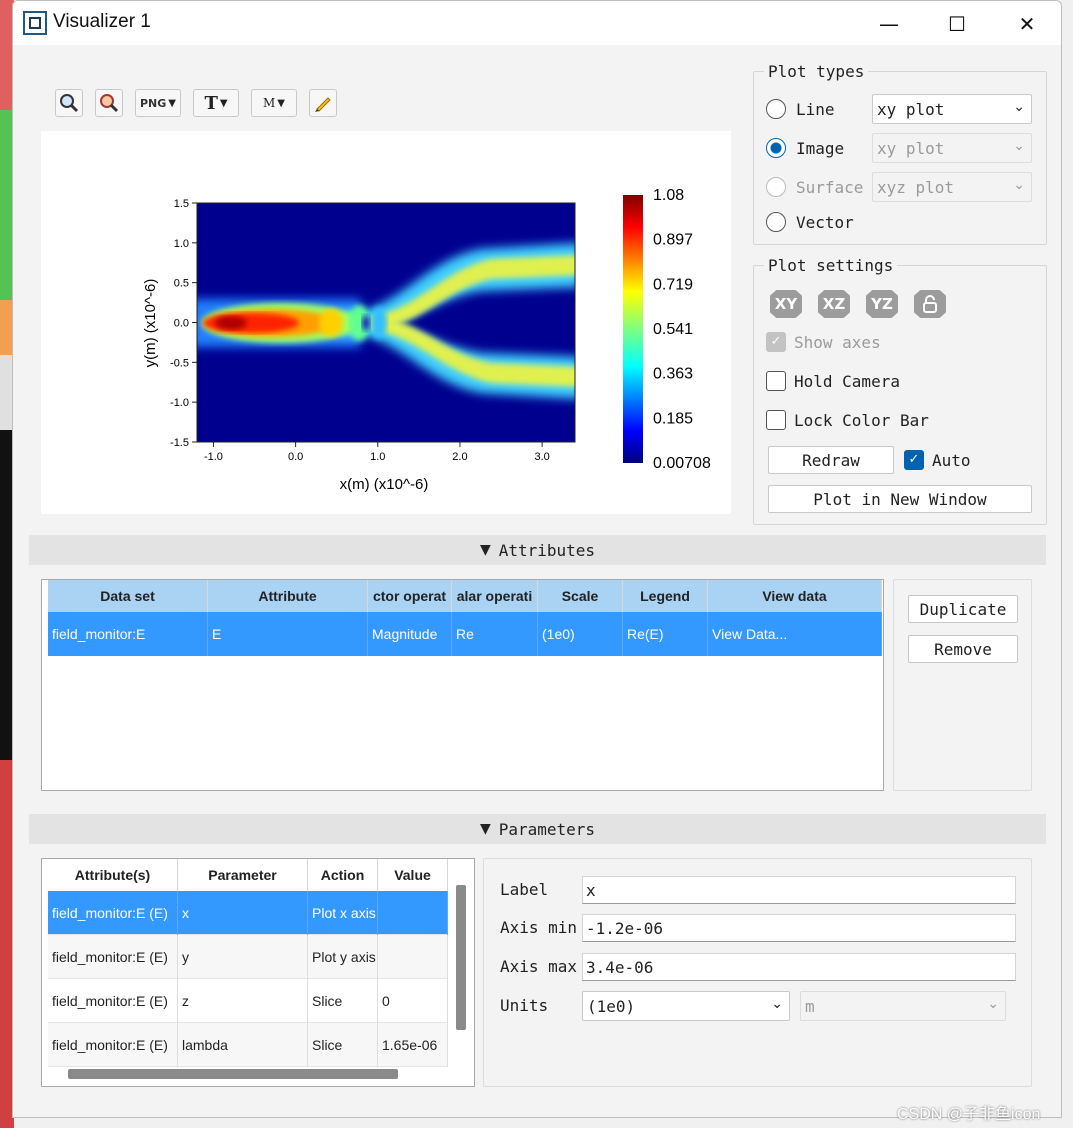 The height and width of the screenshot is (1128, 1073). Describe the element at coordinates (1027, 24) in the screenshot. I see `close-button: ✕` at that location.